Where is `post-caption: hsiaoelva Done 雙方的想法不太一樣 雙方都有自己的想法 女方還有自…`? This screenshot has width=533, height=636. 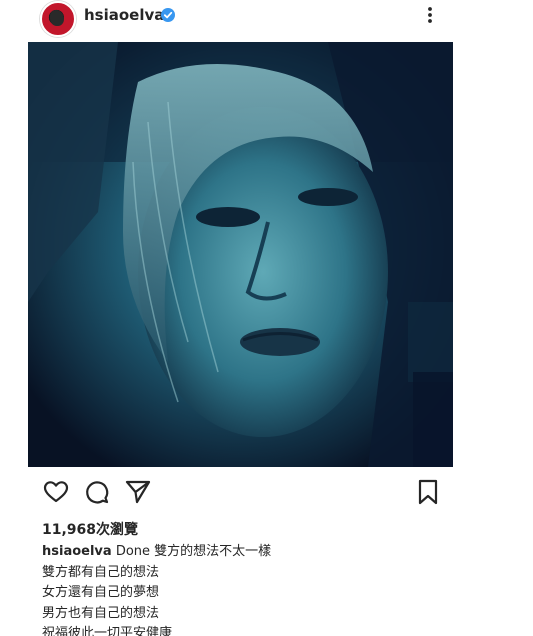 post-caption: hsiaoelva Done 雙方的想法不太一樣 雙方都有自己的想法 女方還有自… is located at coordinates (262, 589).